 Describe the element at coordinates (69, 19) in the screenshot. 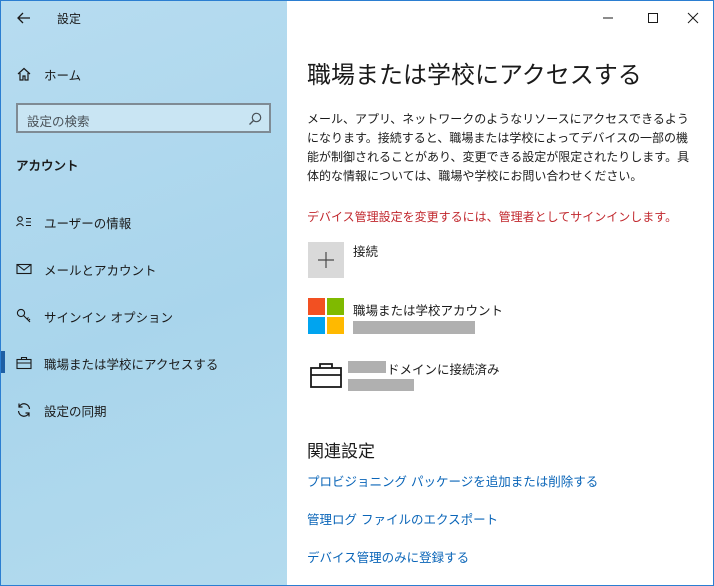

I see `app-title: 設定` at that location.